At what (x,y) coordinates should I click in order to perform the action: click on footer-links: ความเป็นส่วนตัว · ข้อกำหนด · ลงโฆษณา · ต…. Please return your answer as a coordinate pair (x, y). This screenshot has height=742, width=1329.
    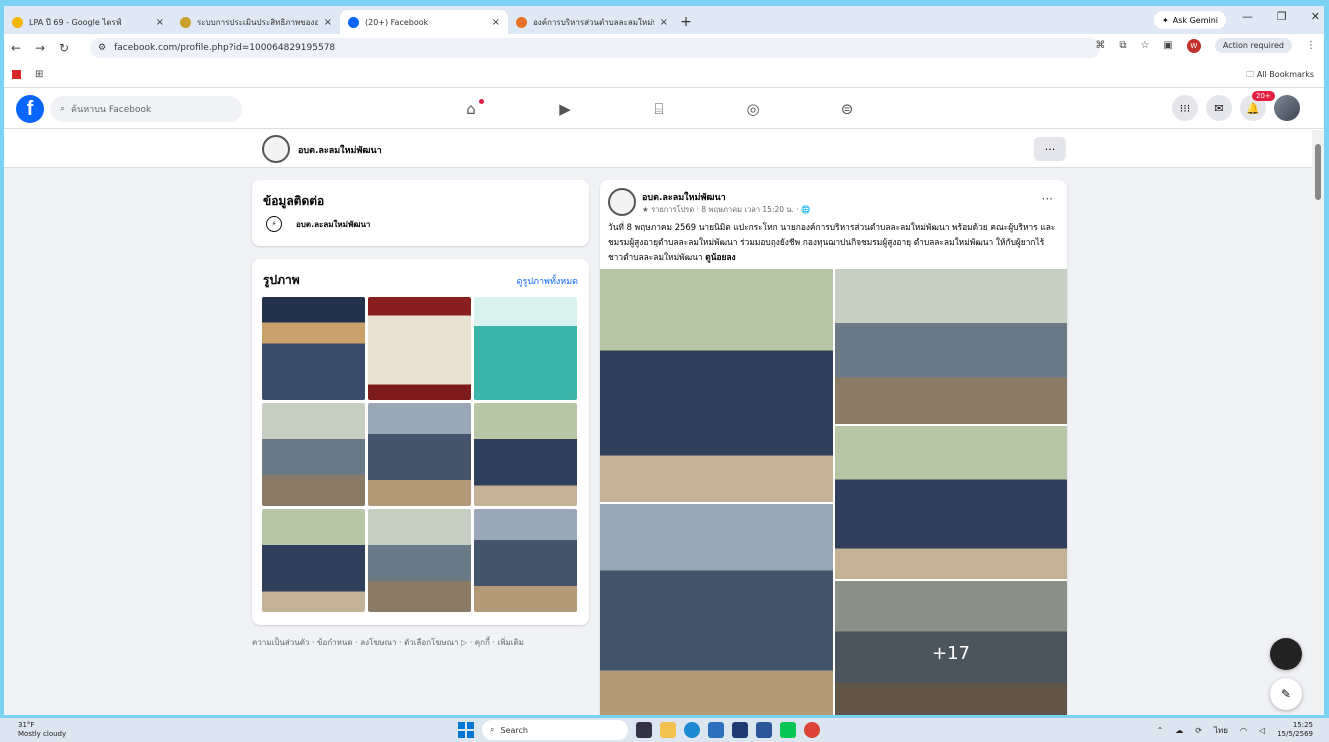
    Looking at the image, I should click on (388, 642).